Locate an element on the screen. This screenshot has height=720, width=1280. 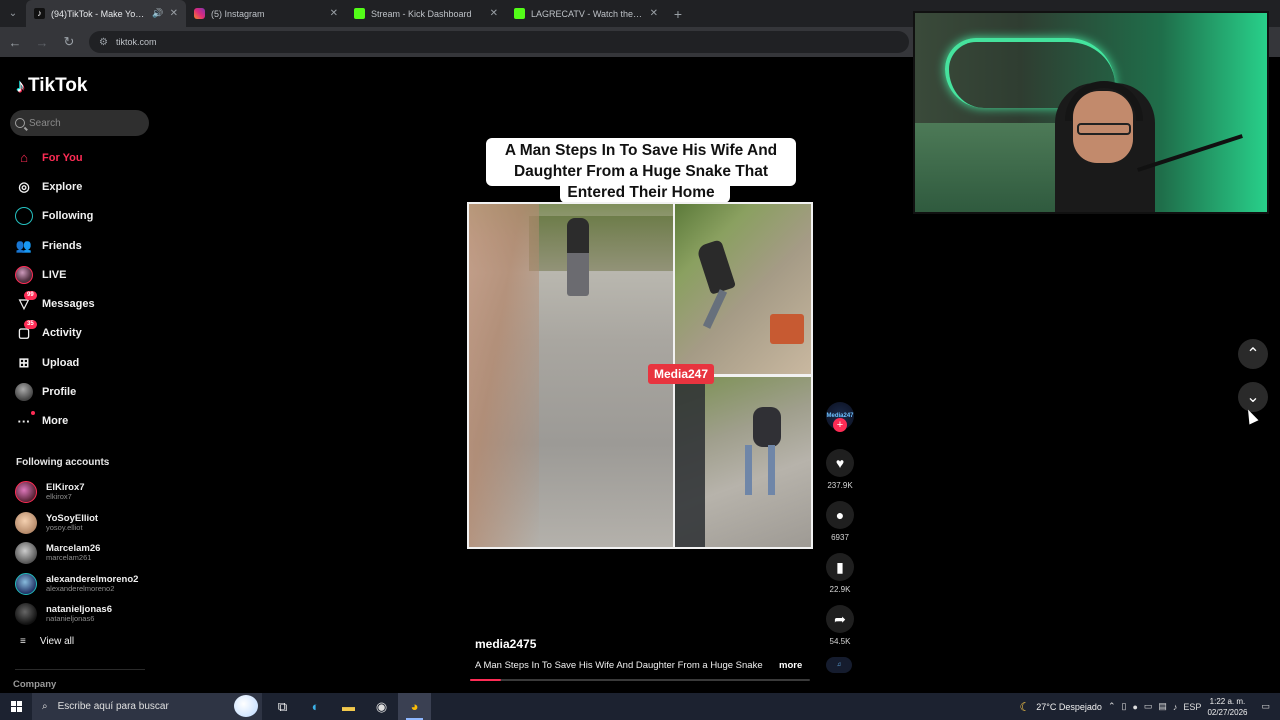
file-explorer-icon: ▬ is located at coordinates (348, 706).